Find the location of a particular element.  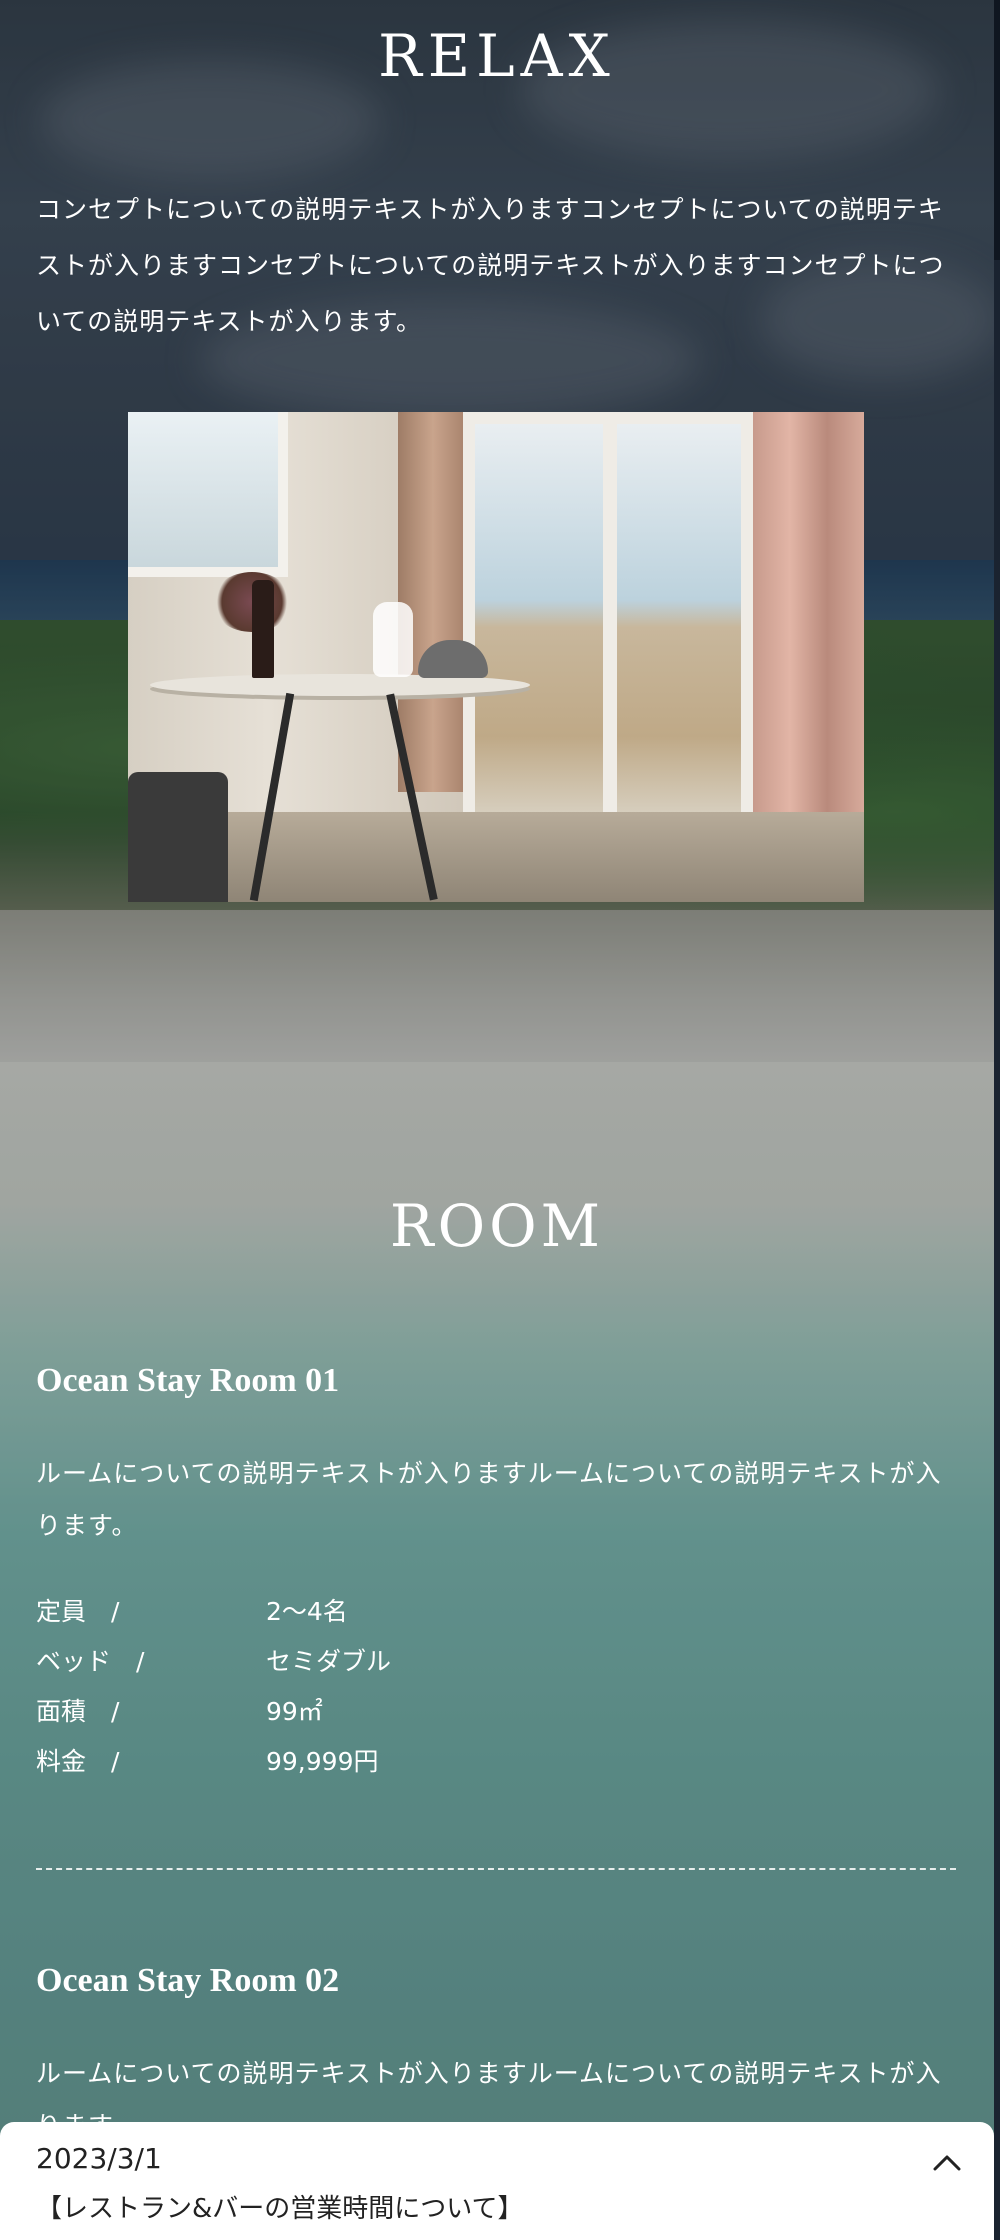

spec-label: 面積 / is located at coordinates (78, 1711).